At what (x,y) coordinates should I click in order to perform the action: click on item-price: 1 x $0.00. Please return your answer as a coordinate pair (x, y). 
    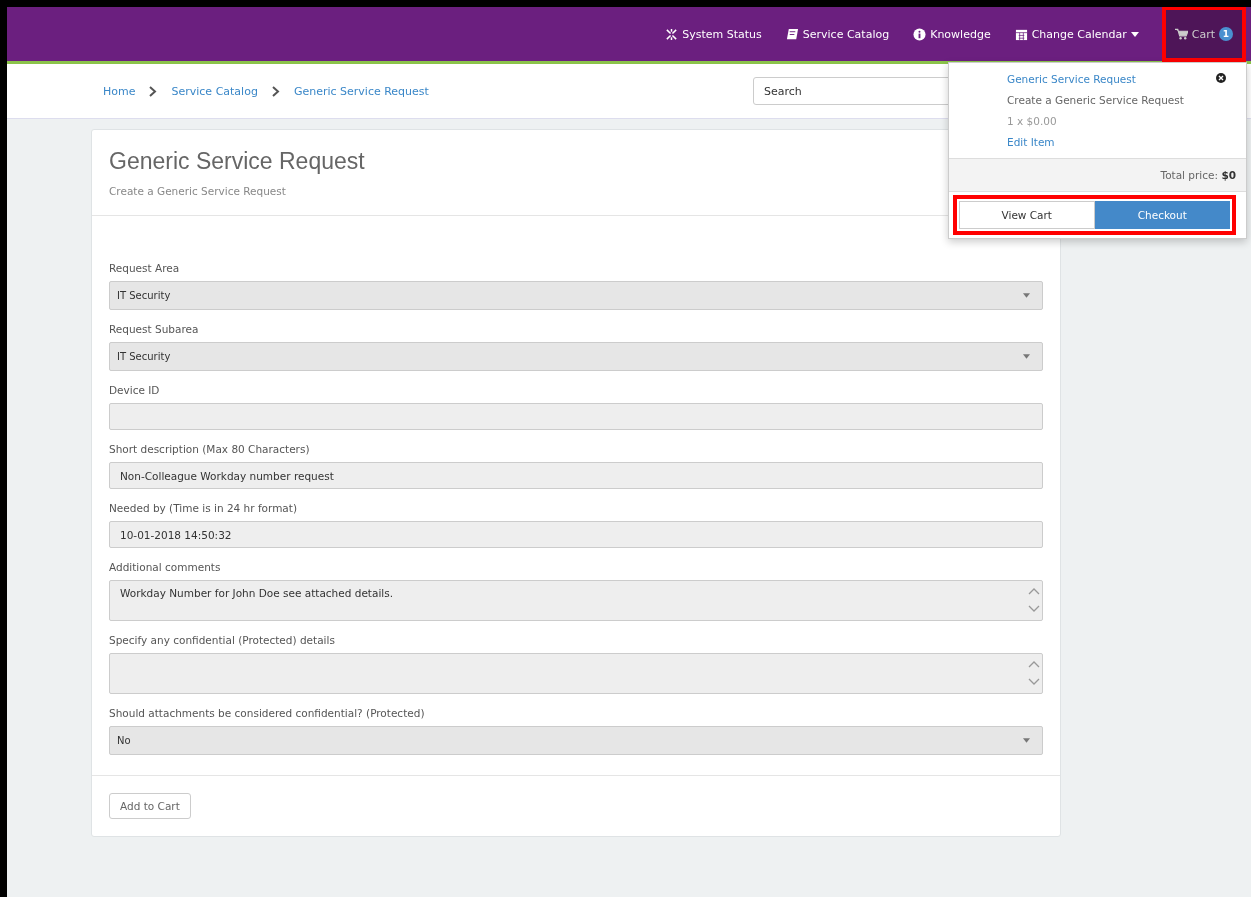
    Looking at the image, I should click on (1032, 121).